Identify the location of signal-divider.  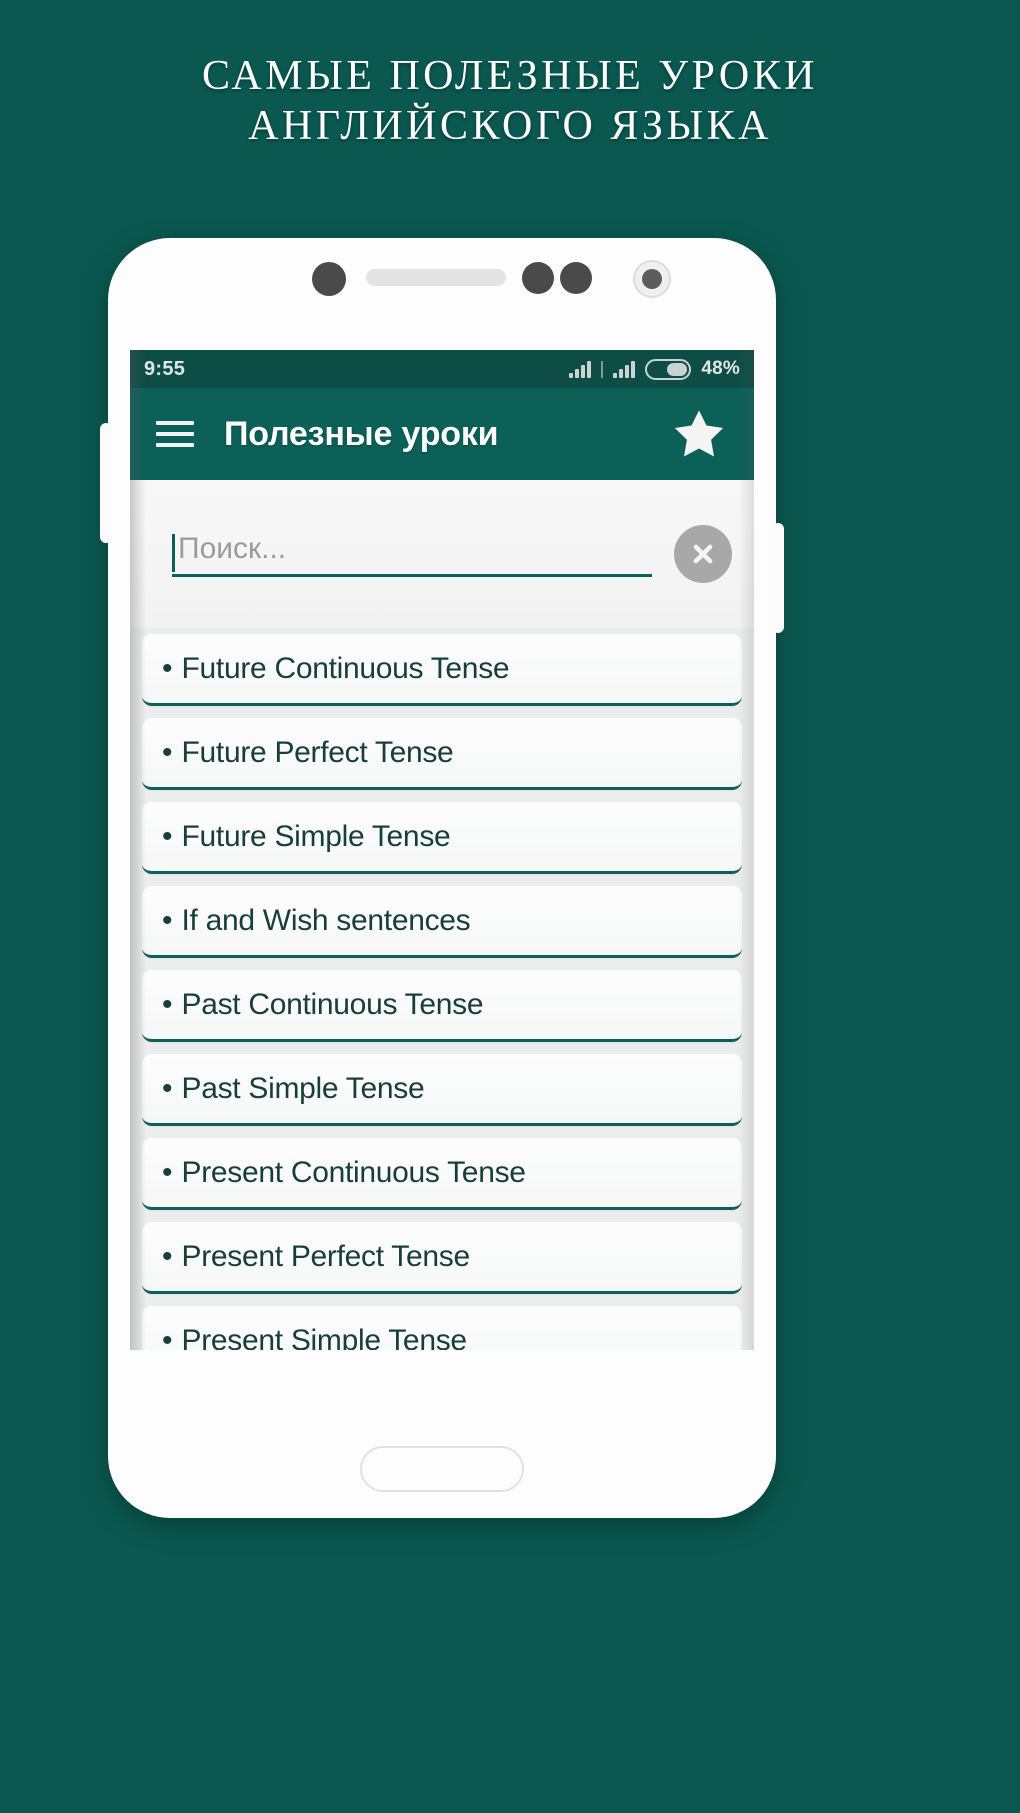
(602, 369).